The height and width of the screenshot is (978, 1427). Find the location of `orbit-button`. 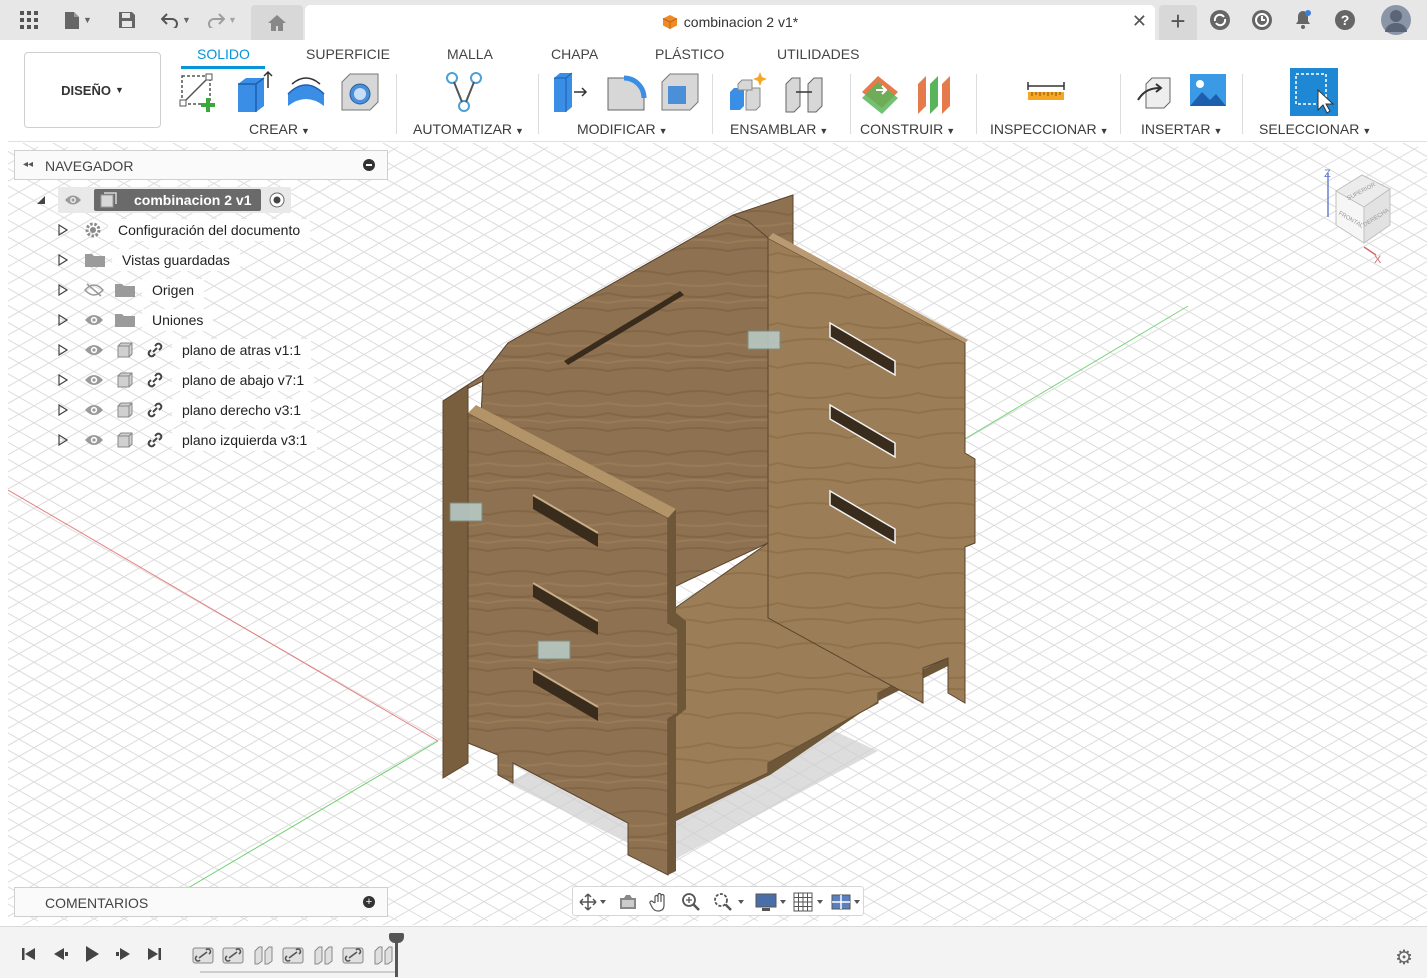

orbit-button is located at coordinates (593, 902).